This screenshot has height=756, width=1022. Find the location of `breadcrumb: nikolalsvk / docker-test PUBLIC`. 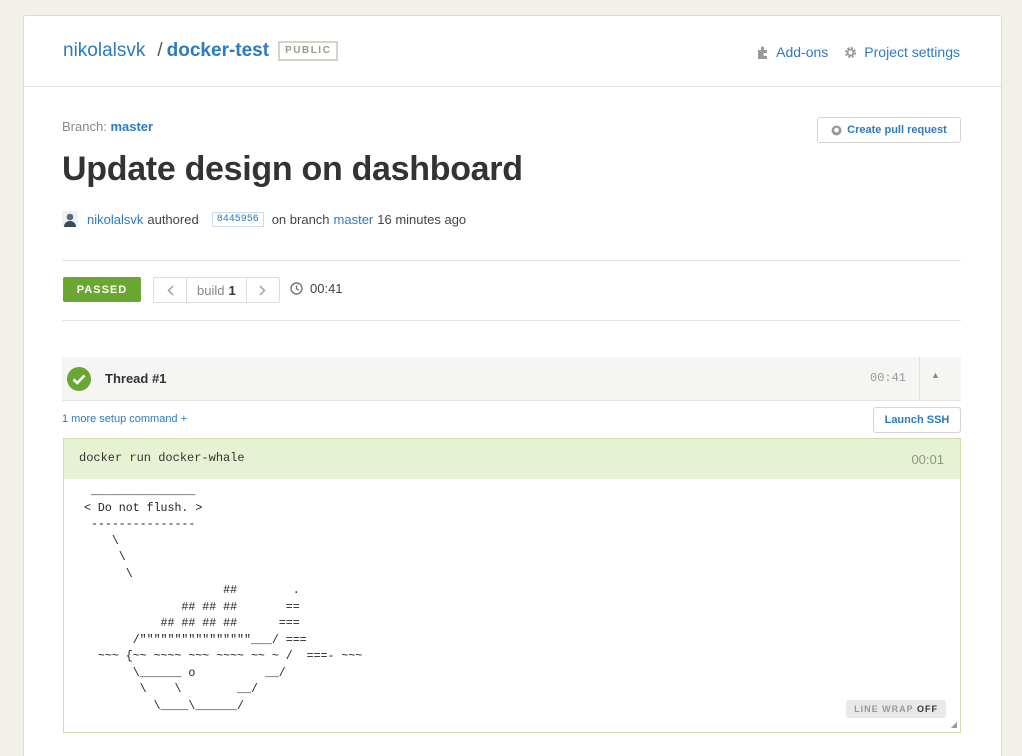

breadcrumb: nikolalsvk / docker-test PUBLIC is located at coordinates (201, 51).